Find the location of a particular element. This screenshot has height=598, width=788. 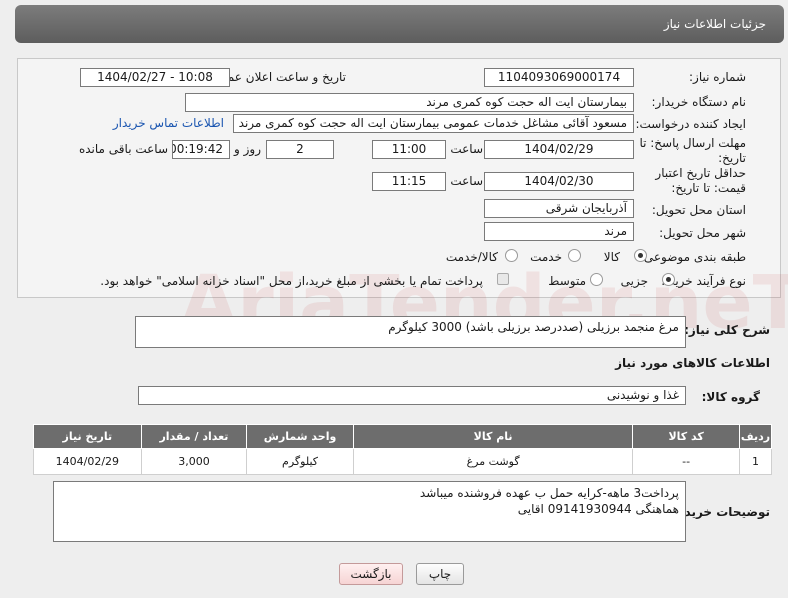

validity-label: حداقل تاریخ اعتبار قیمت: تا تاریخ: is located at coordinates (700, 180).